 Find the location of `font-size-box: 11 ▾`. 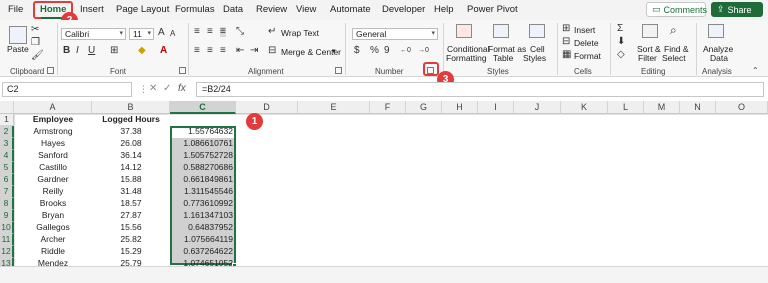

font-size-box: 11 ▾ is located at coordinates (141, 34).